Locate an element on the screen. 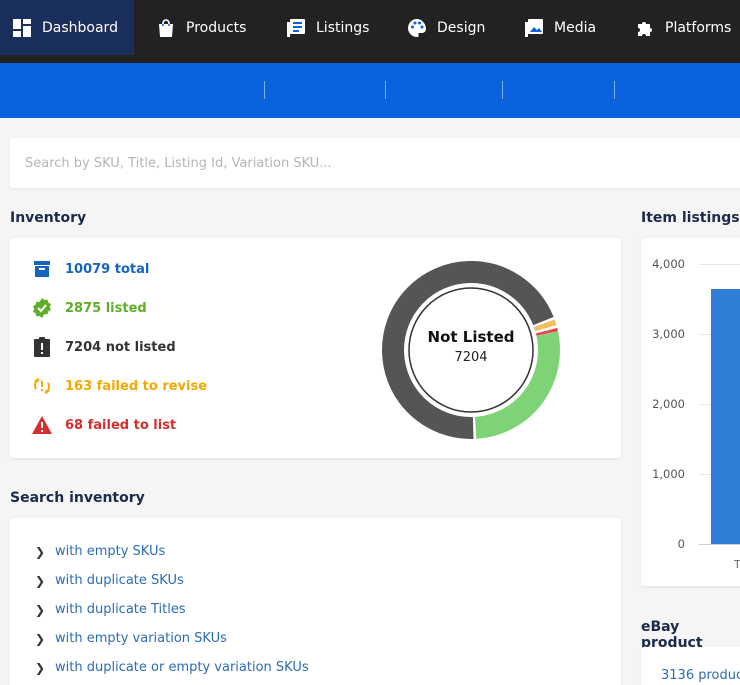  stat-failed-revise-text: 163 failed to revise is located at coordinates (136, 386).